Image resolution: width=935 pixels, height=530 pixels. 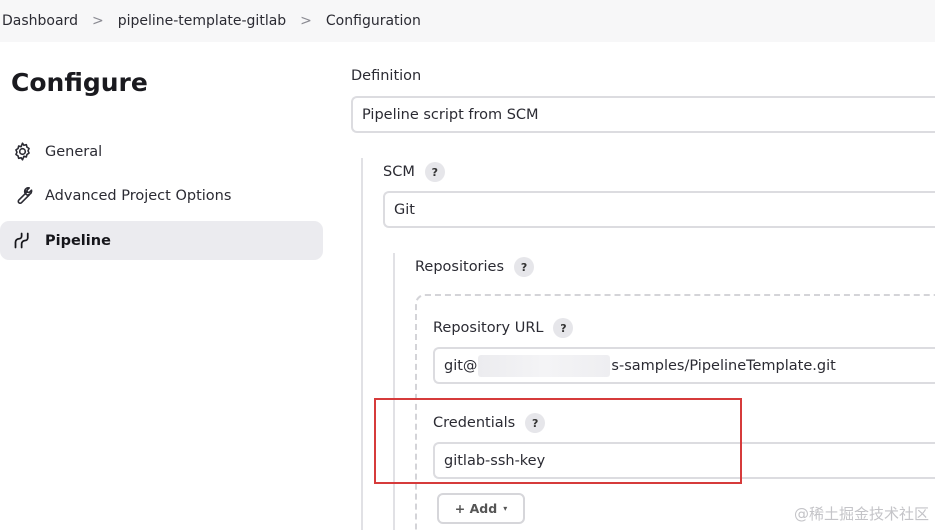 I want to click on breadcrumb-dashboard: Dashboard, so click(x=40, y=21).